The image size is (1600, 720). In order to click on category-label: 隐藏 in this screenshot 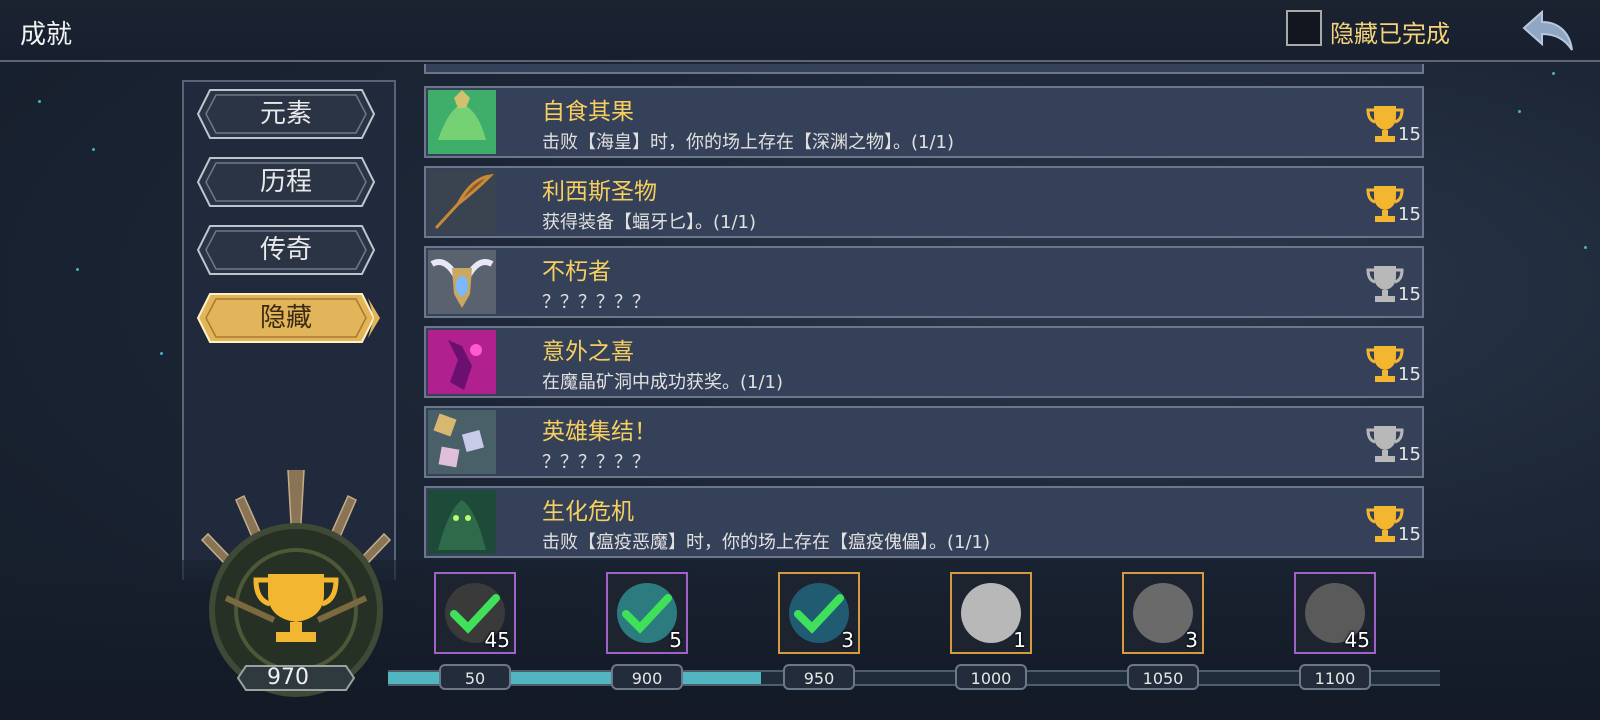, I will do `click(285, 318)`.